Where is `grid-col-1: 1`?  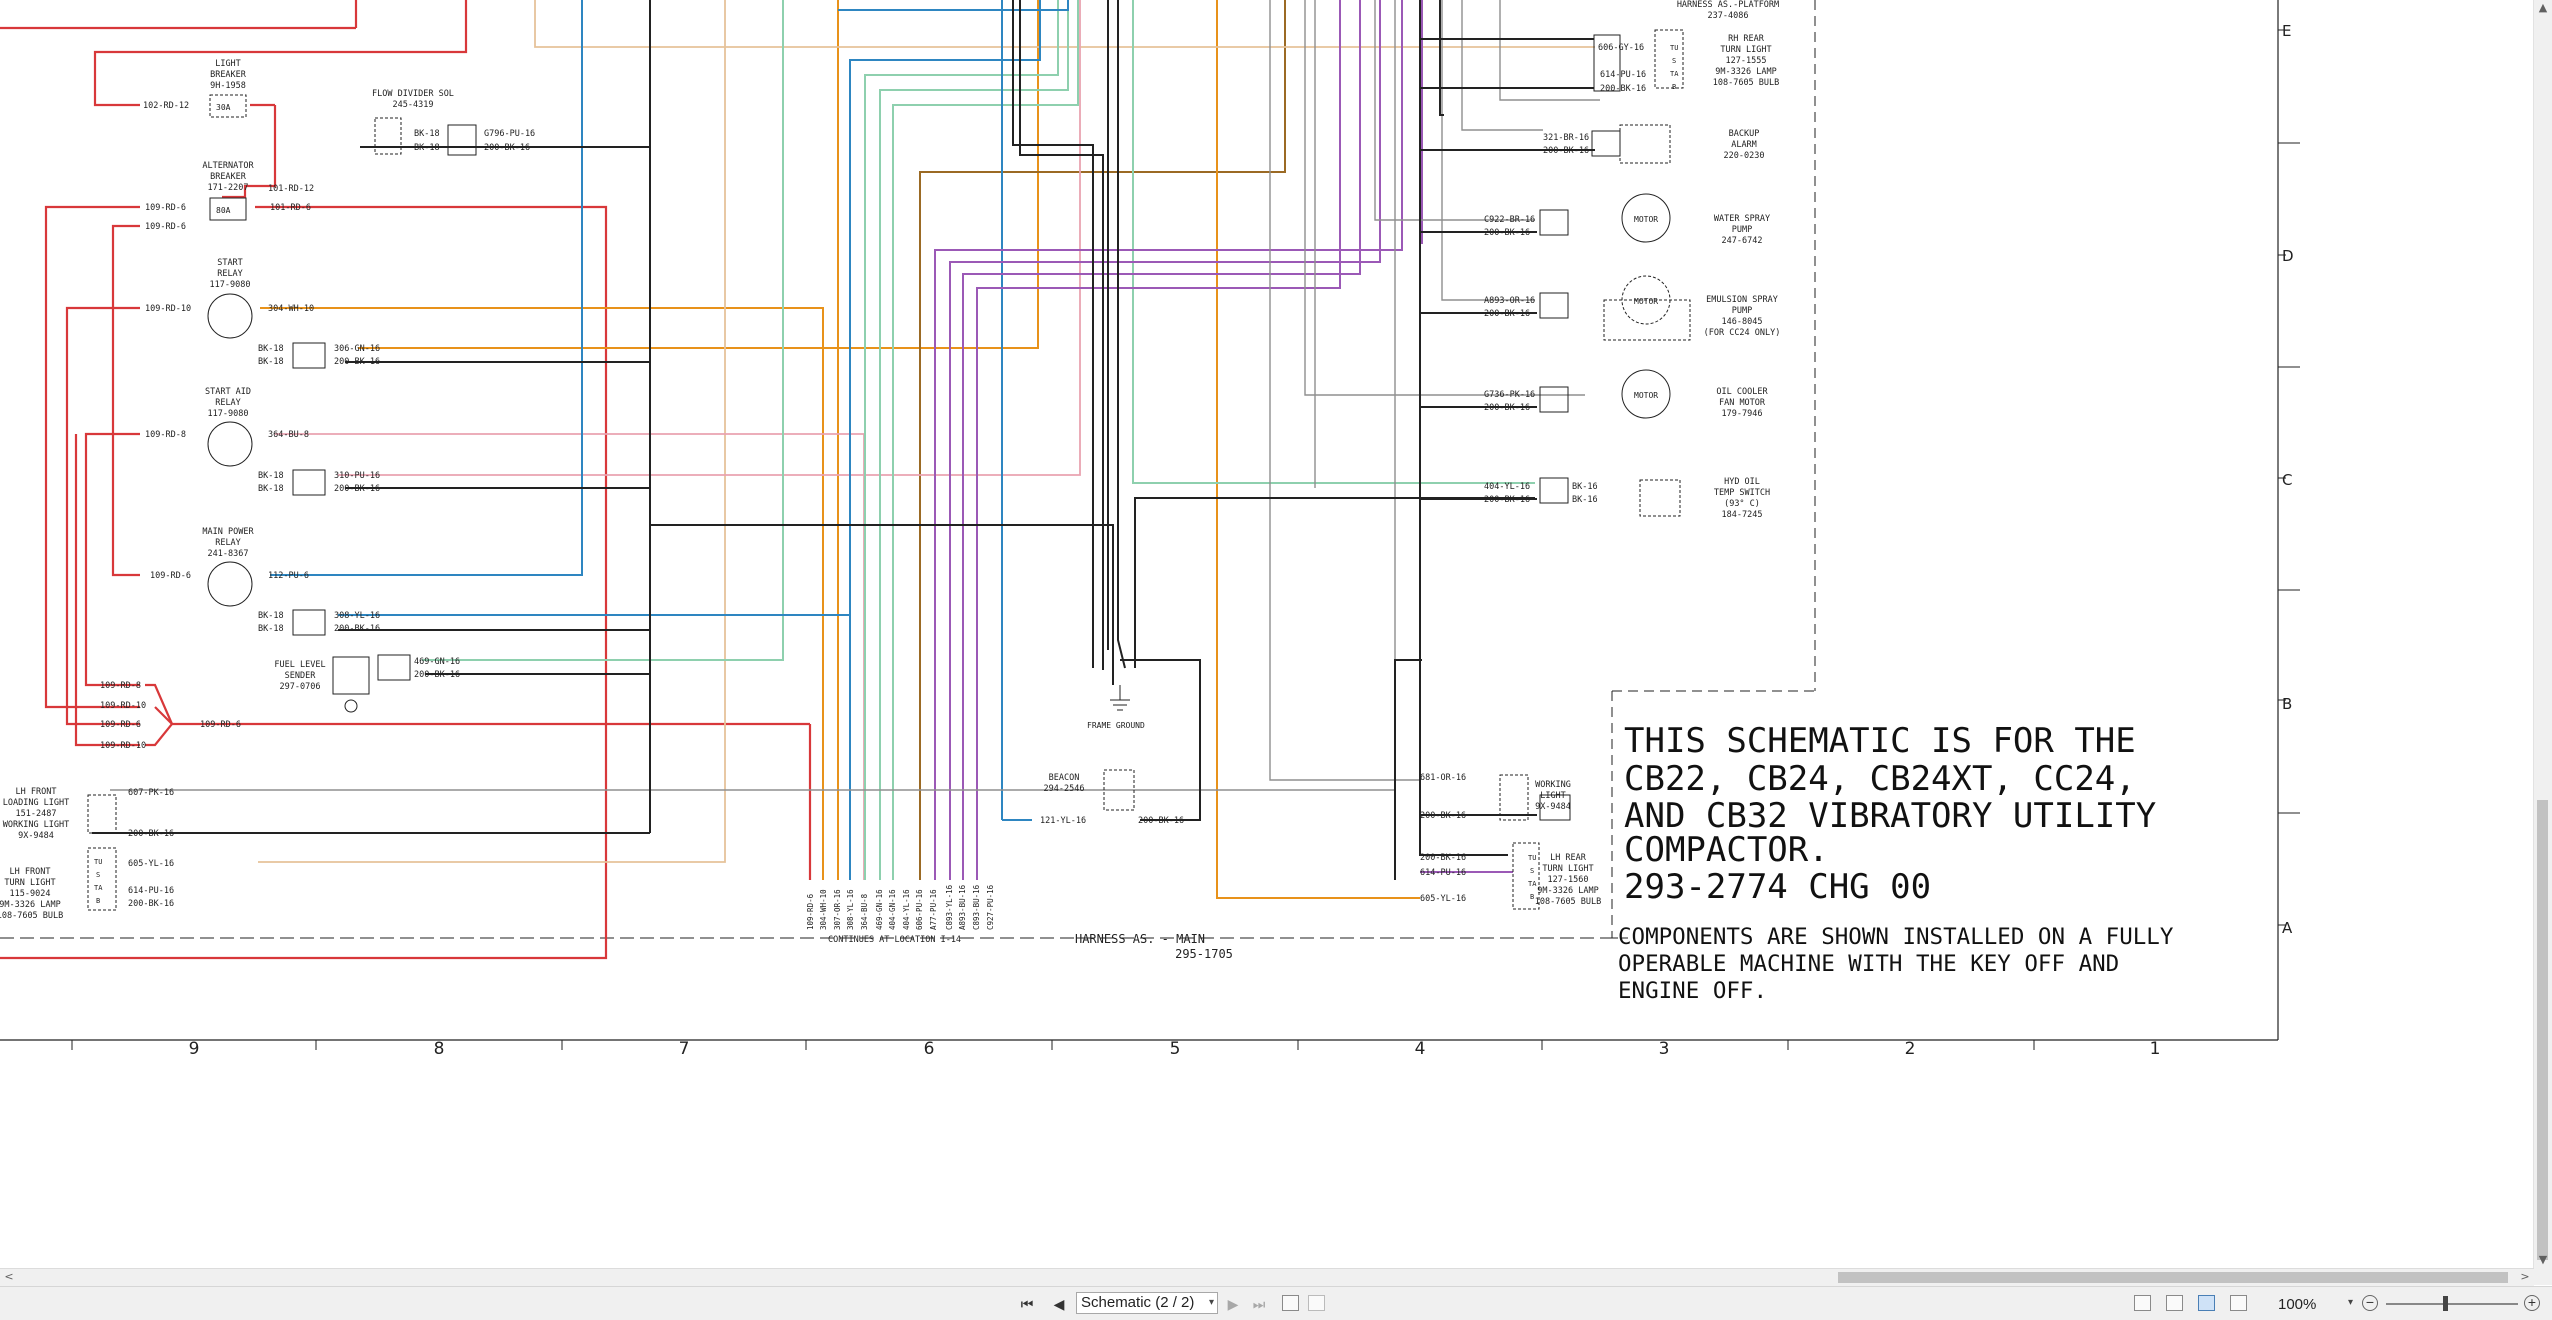
grid-col-1: 1 is located at coordinates (2155, 1049).